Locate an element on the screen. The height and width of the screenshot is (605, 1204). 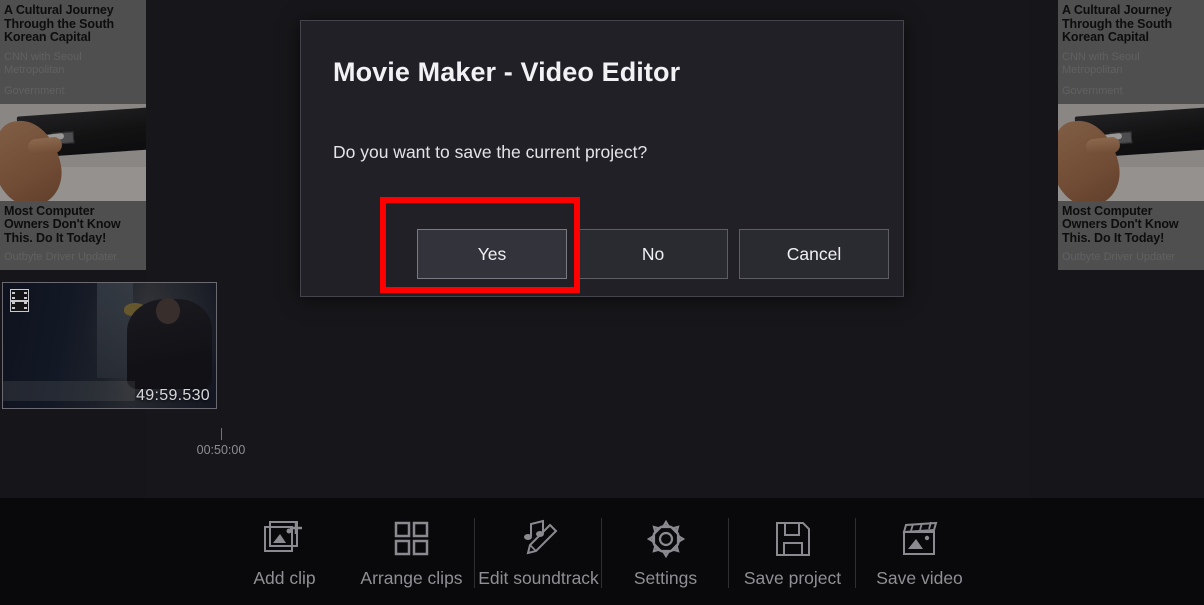
toolbar-label: Save video is located at coordinates (919, 578).